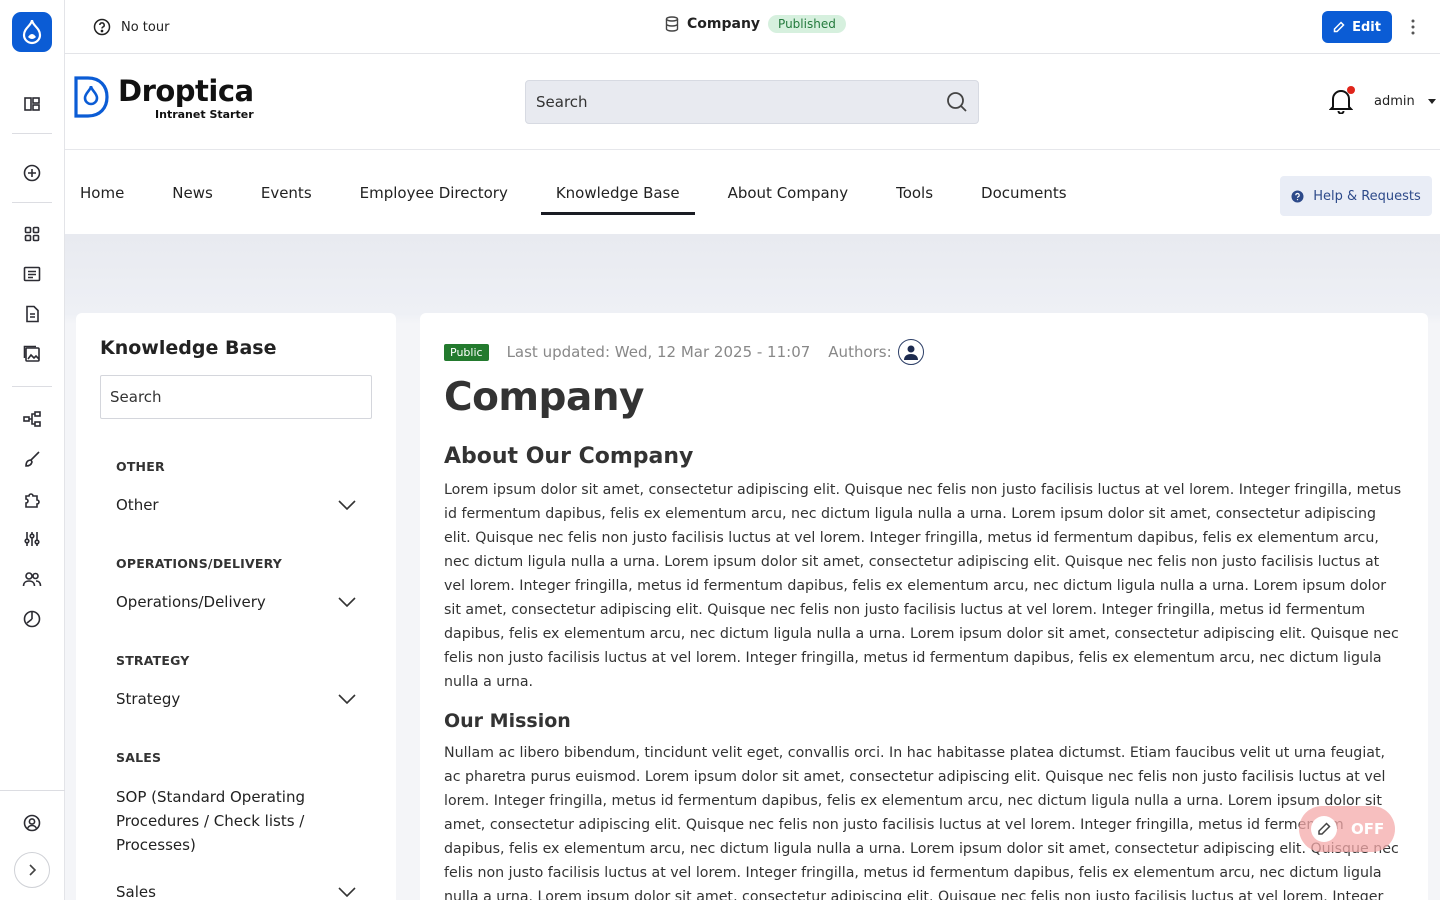 The width and height of the screenshot is (1440, 900). What do you see at coordinates (236, 891) in the screenshot?
I see `kb-item-sales: Sales` at bounding box center [236, 891].